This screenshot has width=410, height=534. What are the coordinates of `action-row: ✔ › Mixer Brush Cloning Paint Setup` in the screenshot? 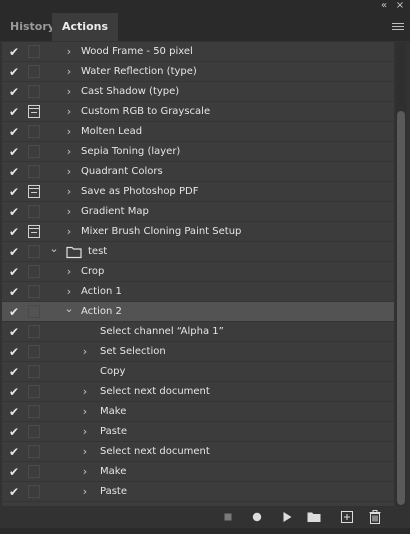 It's located at (198, 232).